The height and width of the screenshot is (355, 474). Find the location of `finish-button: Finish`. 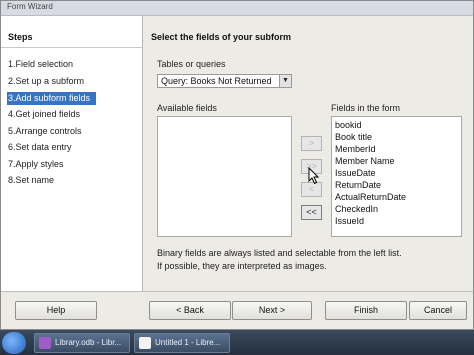

finish-button: Finish is located at coordinates (366, 310).